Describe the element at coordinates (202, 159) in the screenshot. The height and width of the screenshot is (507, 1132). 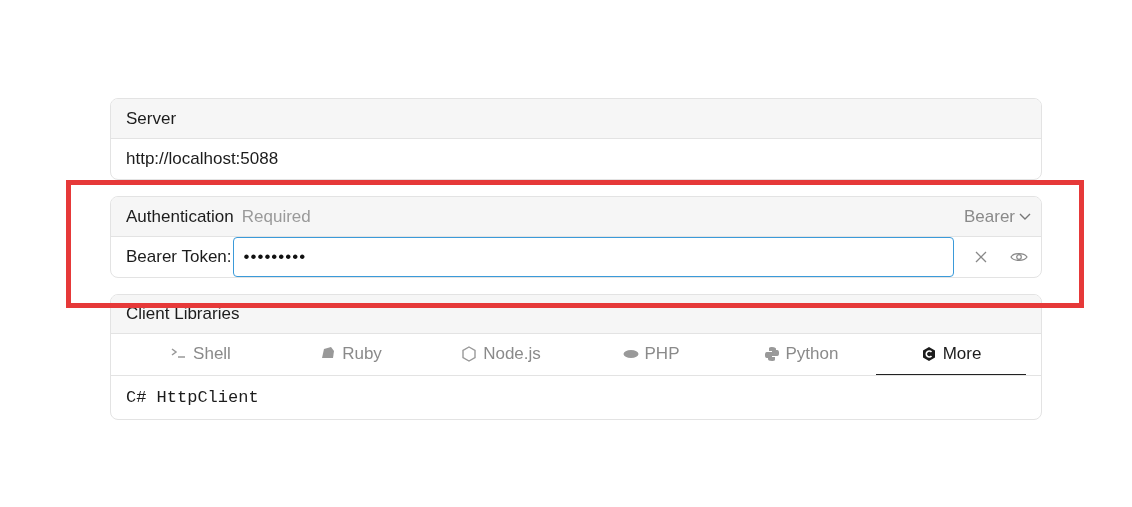
I see `server-url: http://localhost:5088` at that location.